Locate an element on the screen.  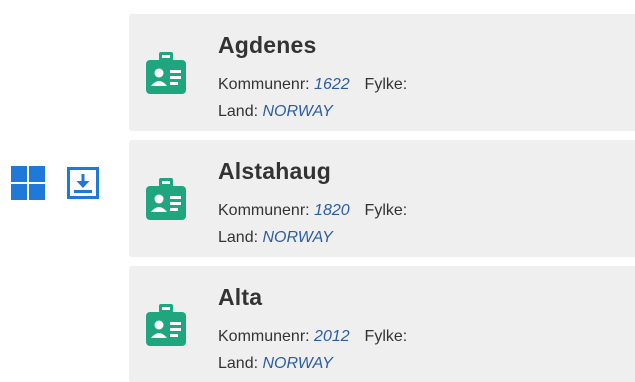
grid-icon is located at coordinates (28, 183).